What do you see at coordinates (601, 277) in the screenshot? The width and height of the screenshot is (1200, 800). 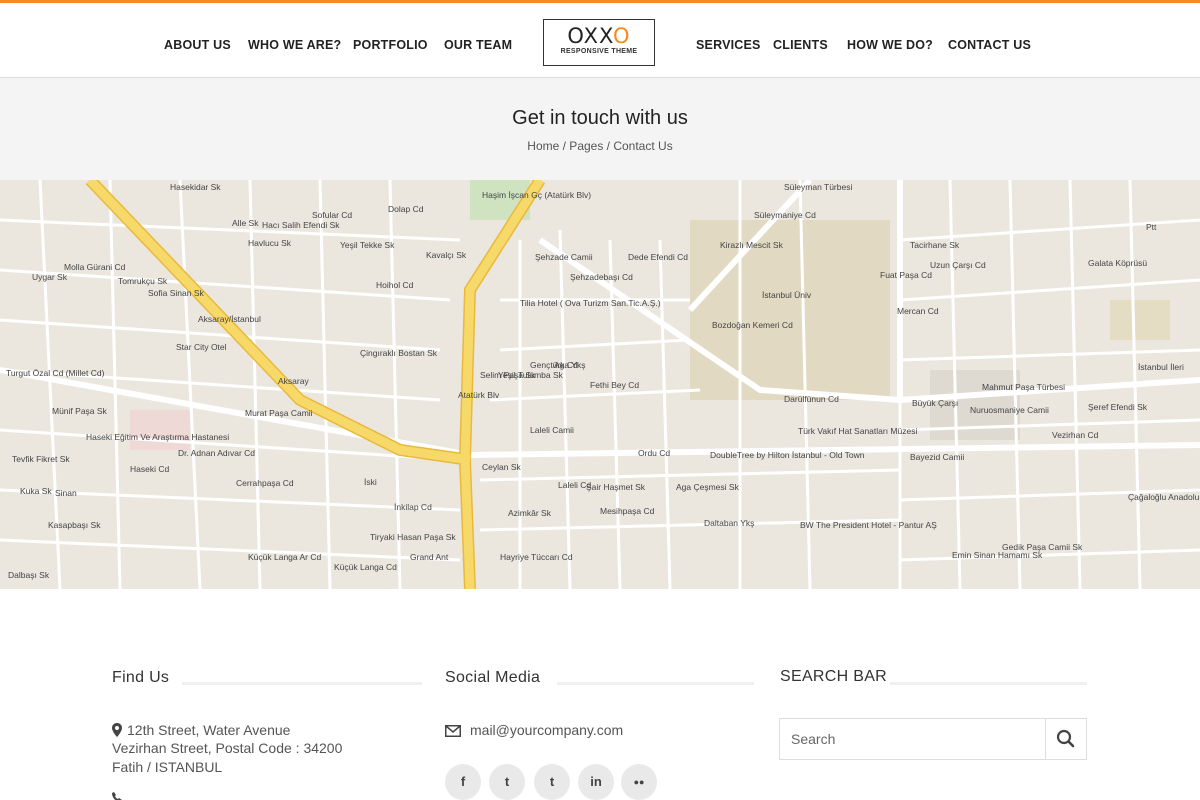 I see `map-street-label: Şehzadebaşı Cd` at bounding box center [601, 277].